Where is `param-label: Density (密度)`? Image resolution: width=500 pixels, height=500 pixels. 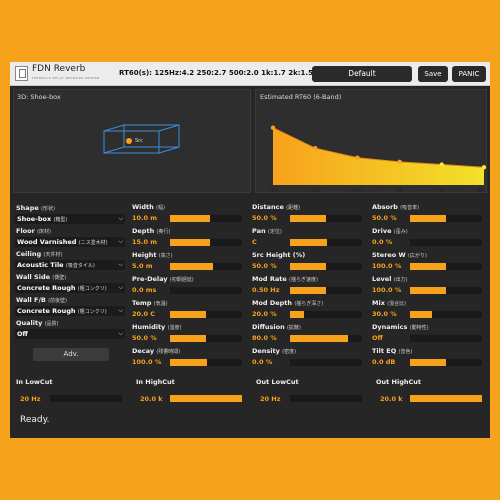 param-label: Density (密度) is located at coordinates (274, 351).